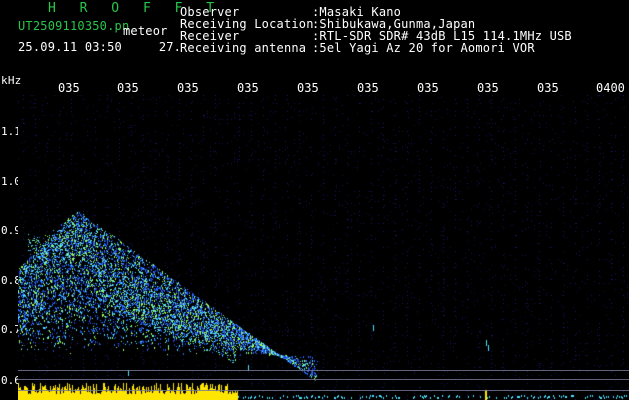  What do you see at coordinates (170, 47) in the screenshot?
I see `meteor-count: 27.` at bounding box center [170, 47].